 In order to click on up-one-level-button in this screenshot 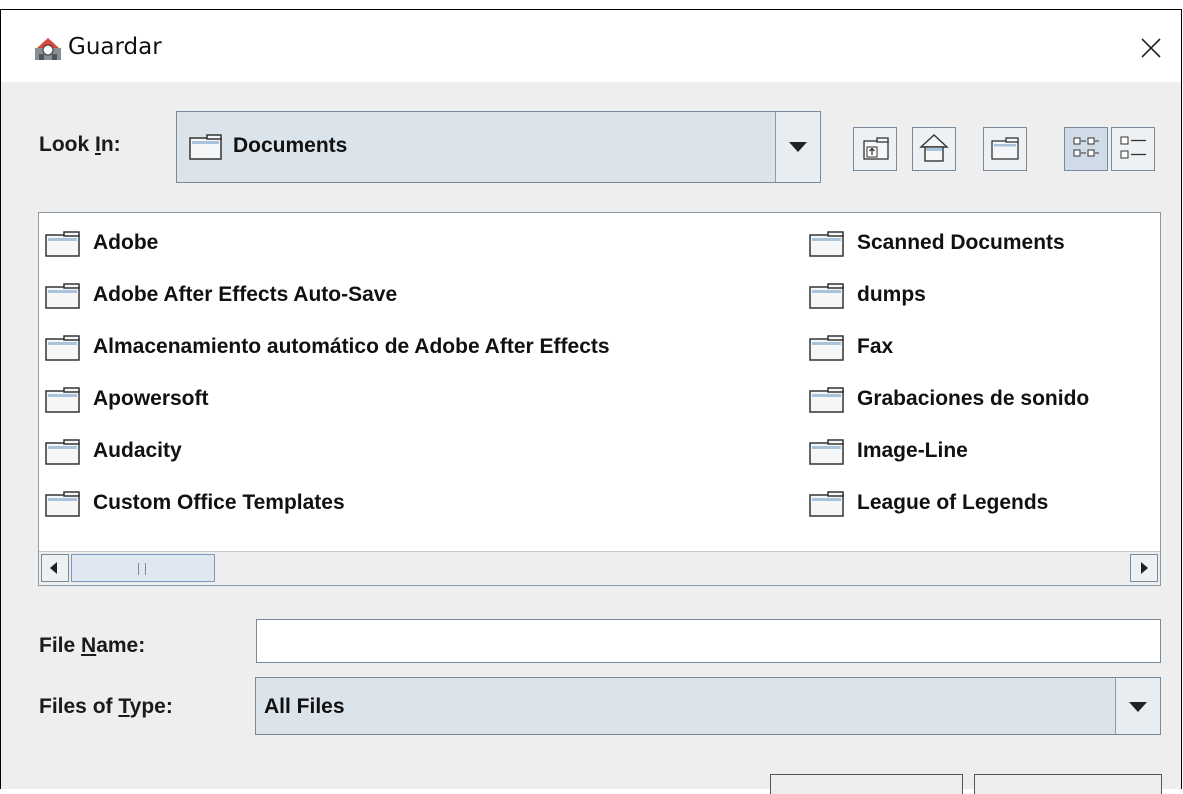, I will do `click(875, 149)`.